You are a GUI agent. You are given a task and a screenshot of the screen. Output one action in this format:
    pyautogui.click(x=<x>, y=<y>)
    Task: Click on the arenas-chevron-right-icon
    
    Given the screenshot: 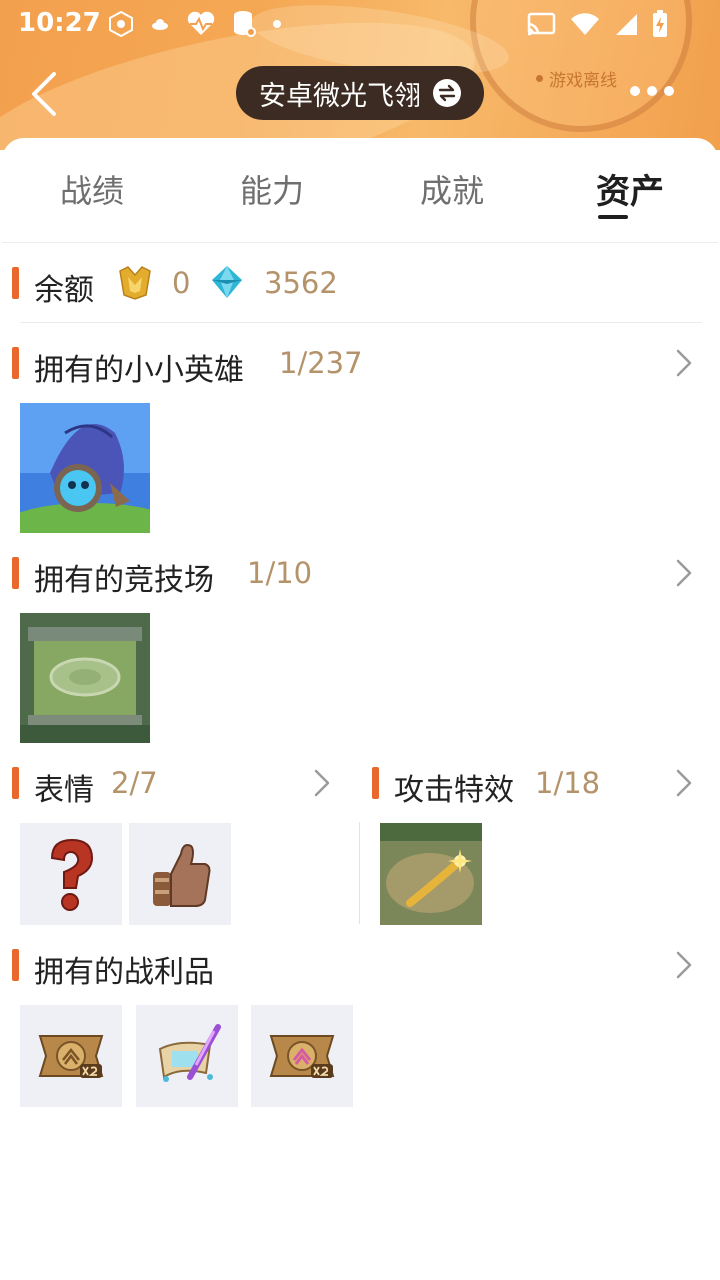 What is the action you would take?
    pyautogui.click(x=684, y=573)
    